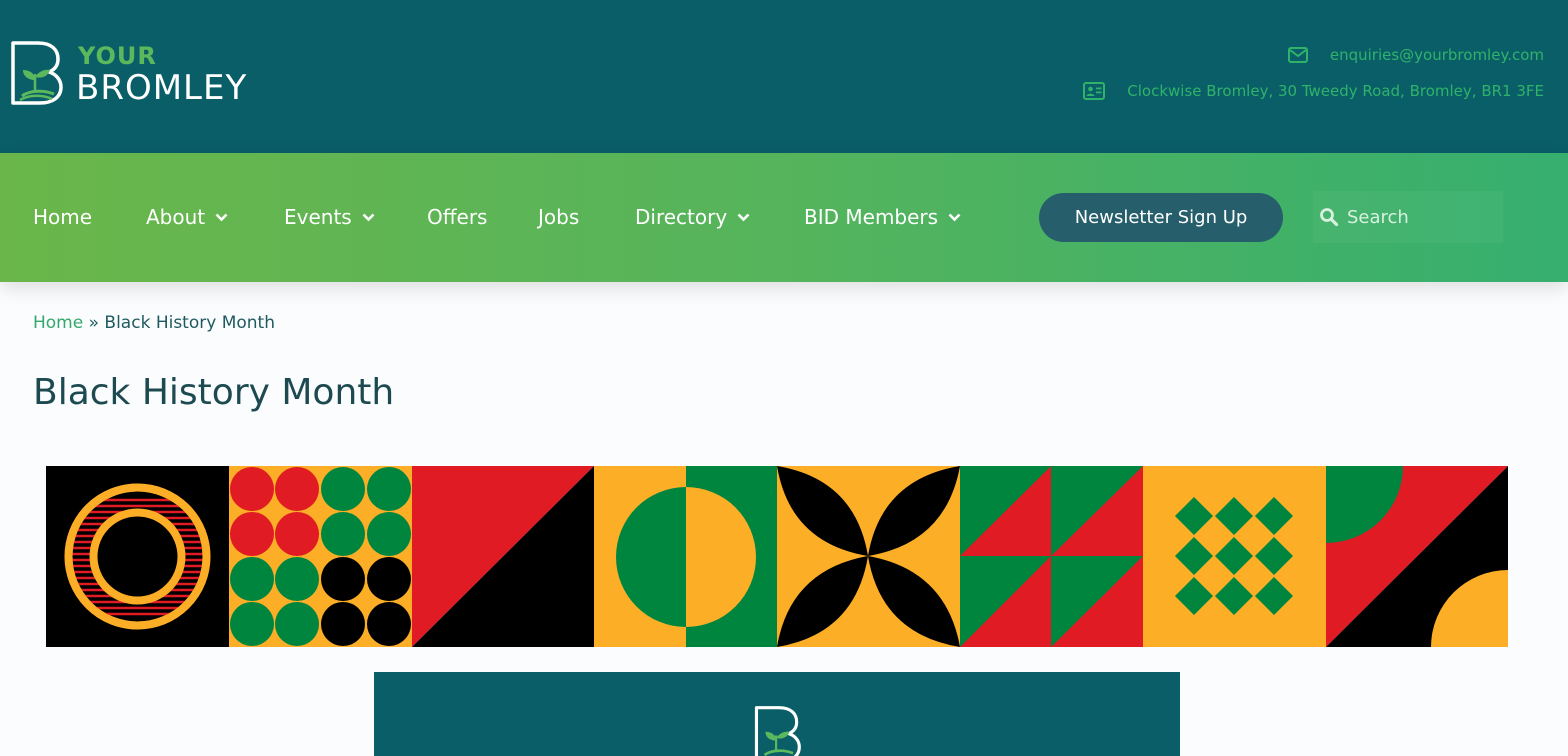 This screenshot has width=1568, height=756. What do you see at coordinates (58, 323) in the screenshot?
I see `breadcrumb-home-link: Home` at bounding box center [58, 323].